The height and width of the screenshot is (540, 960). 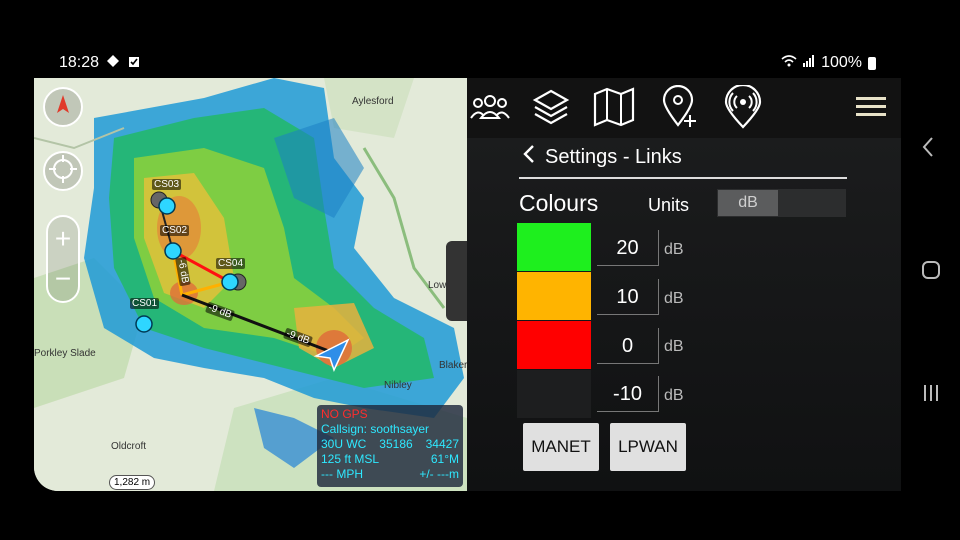 What do you see at coordinates (175, 230) in the screenshot?
I see `node-label: CS02` at bounding box center [175, 230].